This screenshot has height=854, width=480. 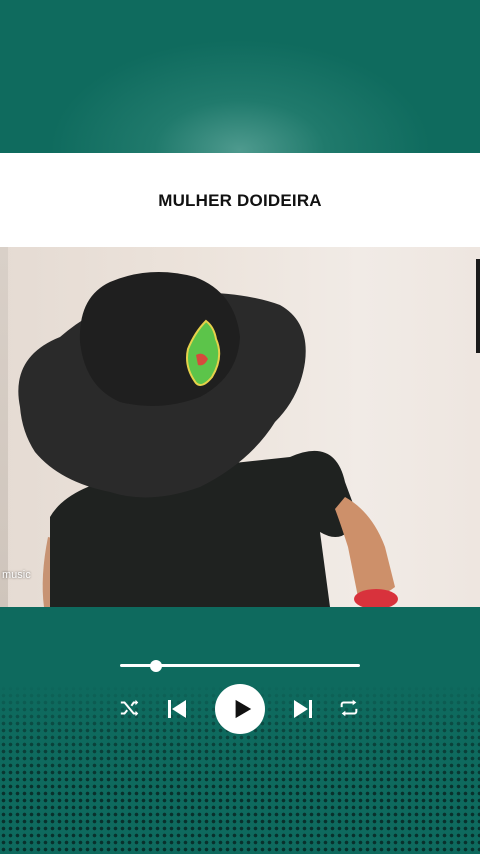 I want to click on repeat-icon, so click(x=349, y=708).